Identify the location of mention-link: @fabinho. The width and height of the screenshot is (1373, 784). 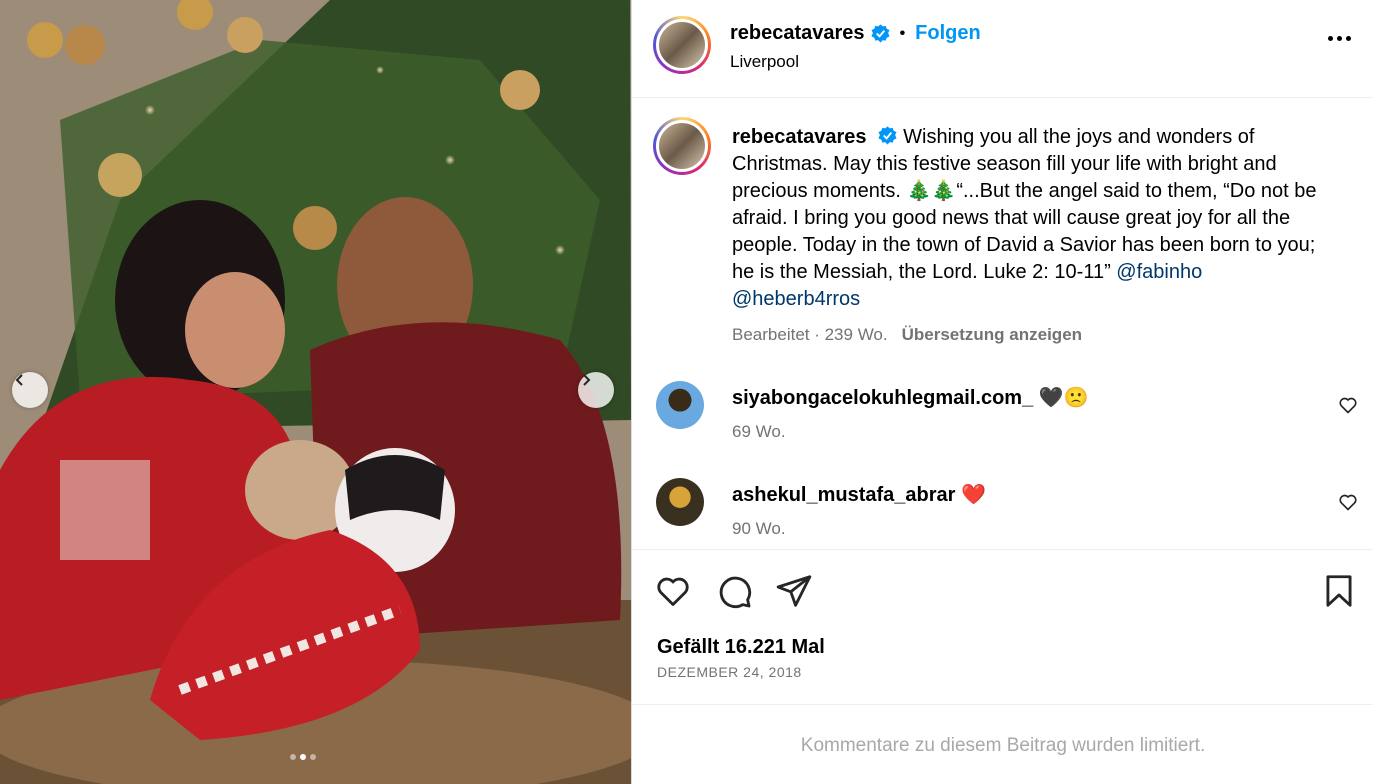
(1159, 272).